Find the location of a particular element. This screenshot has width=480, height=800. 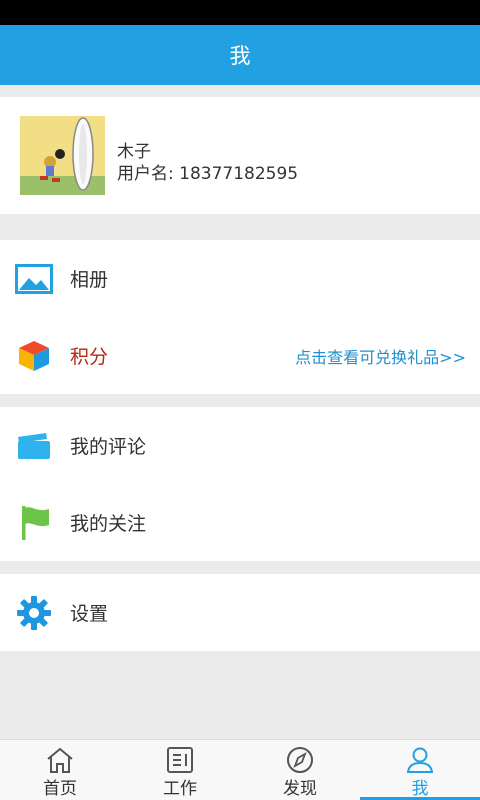

menu-item-album: 相册 is located at coordinates (240, 278).